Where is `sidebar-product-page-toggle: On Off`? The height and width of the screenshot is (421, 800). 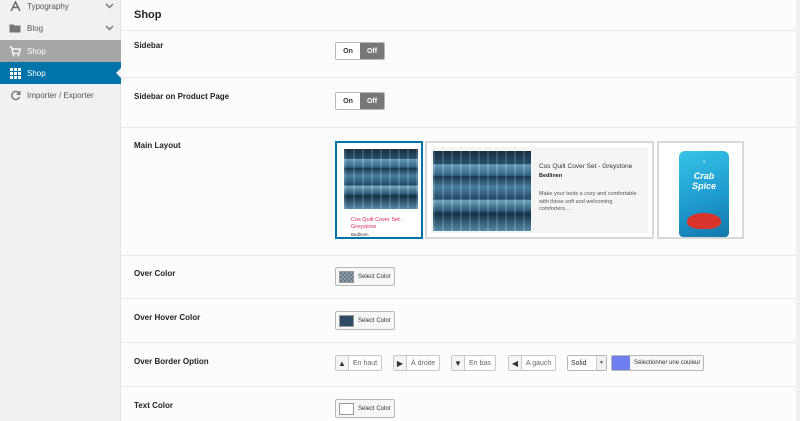 sidebar-product-page-toggle: On Off is located at coordinates (360, 101).